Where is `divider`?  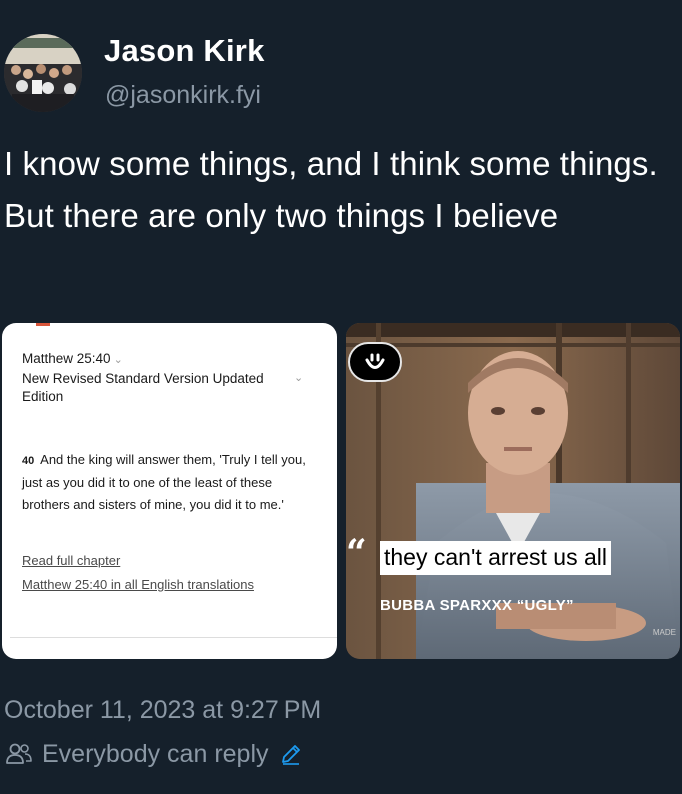
divider is located at coordinates (173, 637).